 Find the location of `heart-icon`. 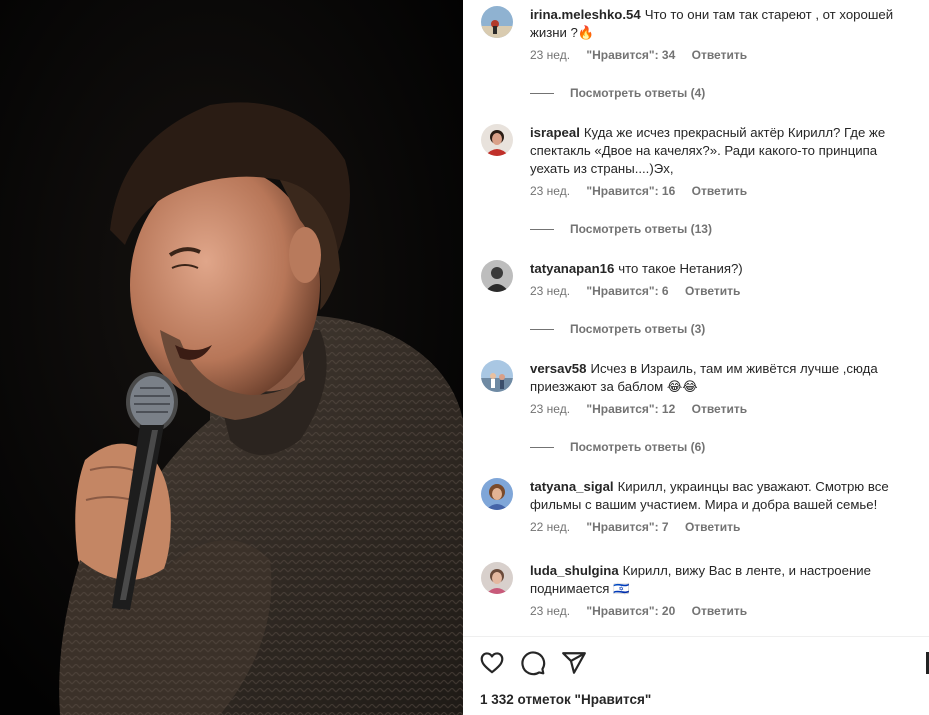

heart-icon is located at coordinates (492, 663).